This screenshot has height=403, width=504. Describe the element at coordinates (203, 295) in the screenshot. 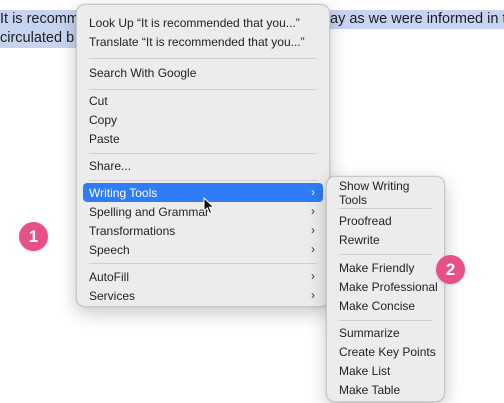

I see `menu-item-services: Services ›` at that location.